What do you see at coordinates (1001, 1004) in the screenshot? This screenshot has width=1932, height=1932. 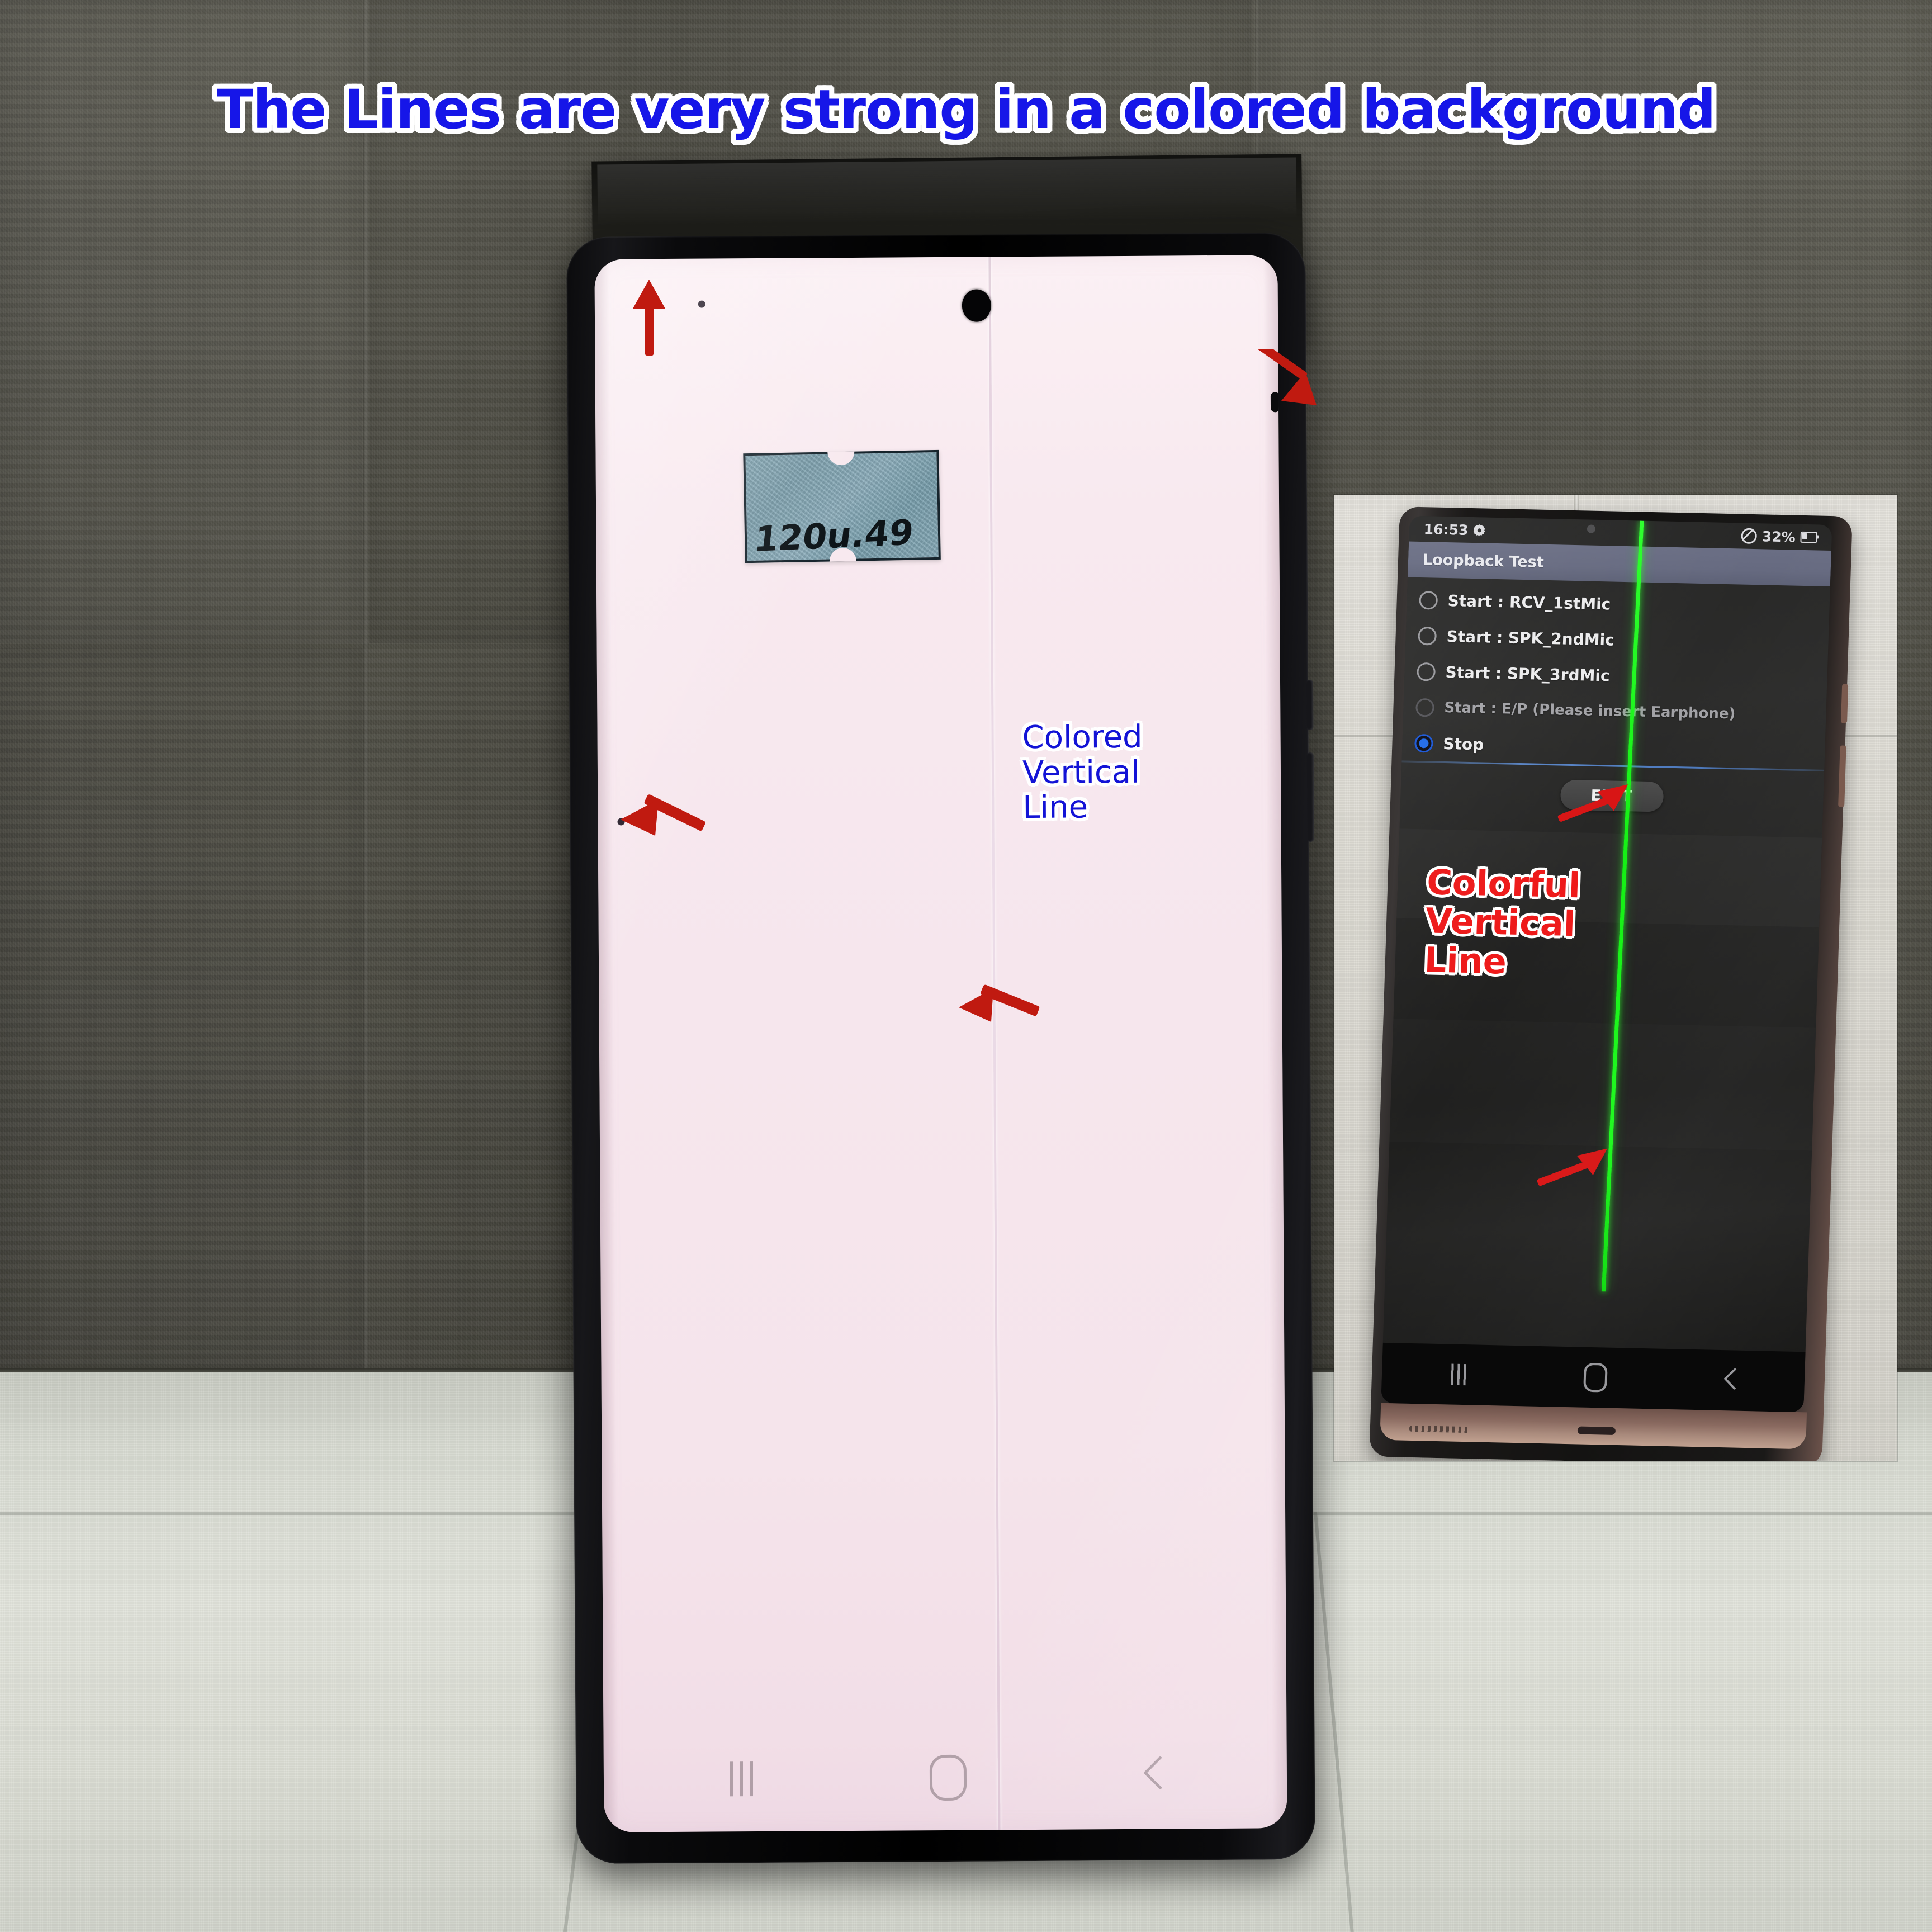 I see `arrow-to-colored-line` at bounding box center [1001, 1004].